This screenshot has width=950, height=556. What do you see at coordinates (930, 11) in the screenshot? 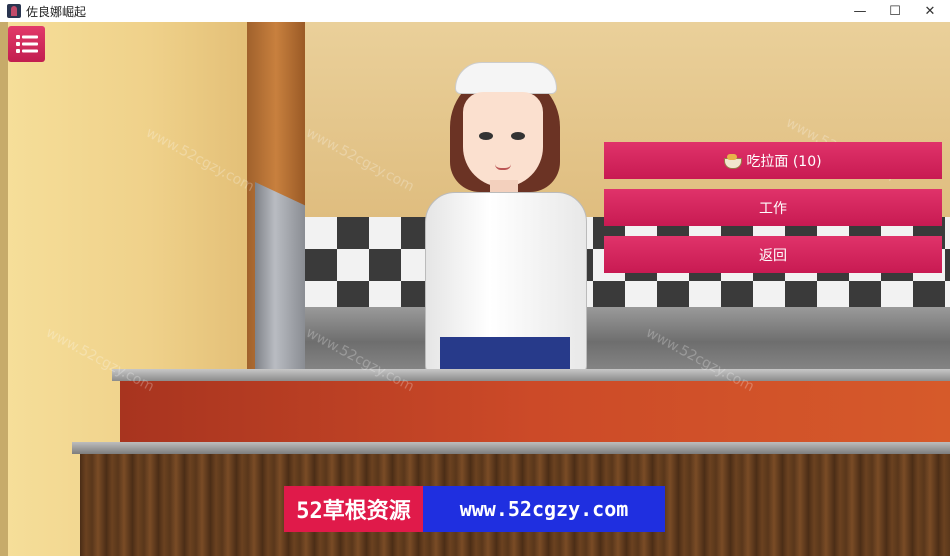
I see `close-button: ✕` at bounding box center [930, 11].